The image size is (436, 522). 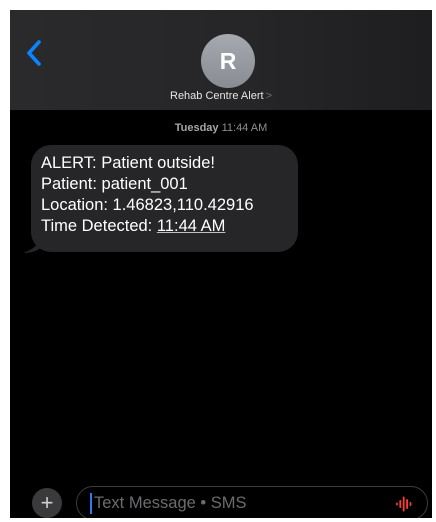 I want to click on contact-name-button: Rehab Centre Alert >, so click(x=221, y=96).